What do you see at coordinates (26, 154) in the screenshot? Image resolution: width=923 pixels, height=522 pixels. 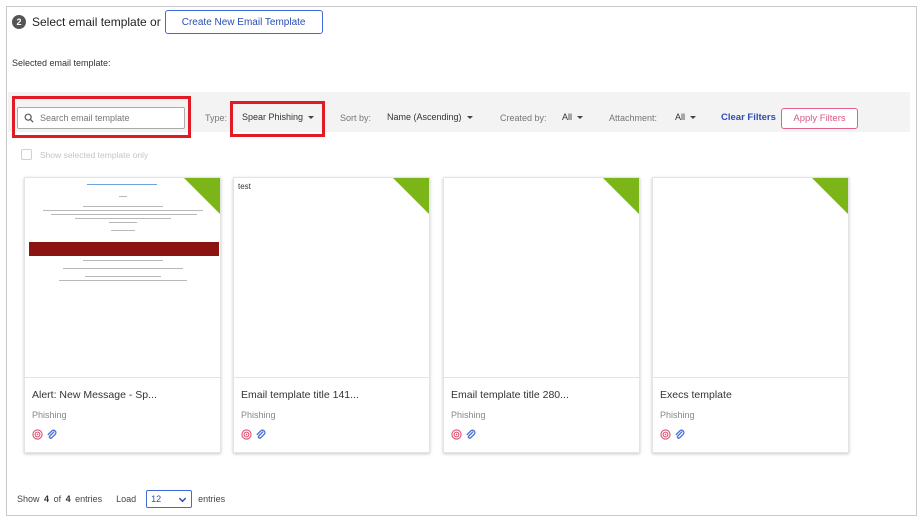 I see `show-selected-checkbox` at bounding box center [26, 154].